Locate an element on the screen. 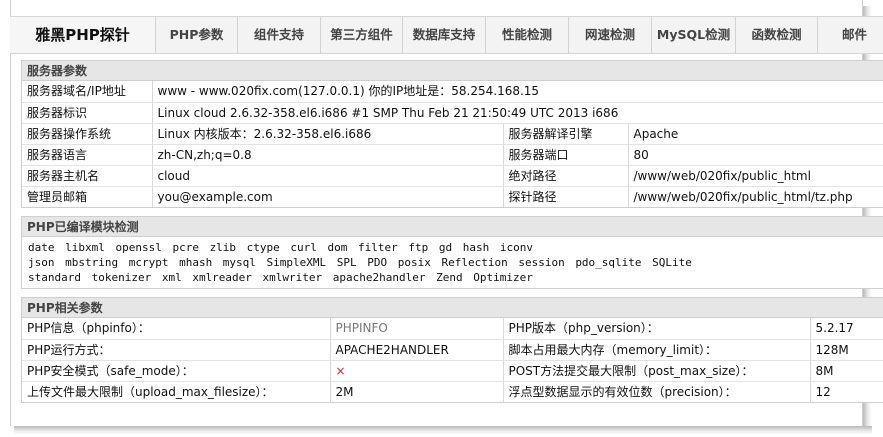  row-value: cloud is located at coordinates (328, 176).